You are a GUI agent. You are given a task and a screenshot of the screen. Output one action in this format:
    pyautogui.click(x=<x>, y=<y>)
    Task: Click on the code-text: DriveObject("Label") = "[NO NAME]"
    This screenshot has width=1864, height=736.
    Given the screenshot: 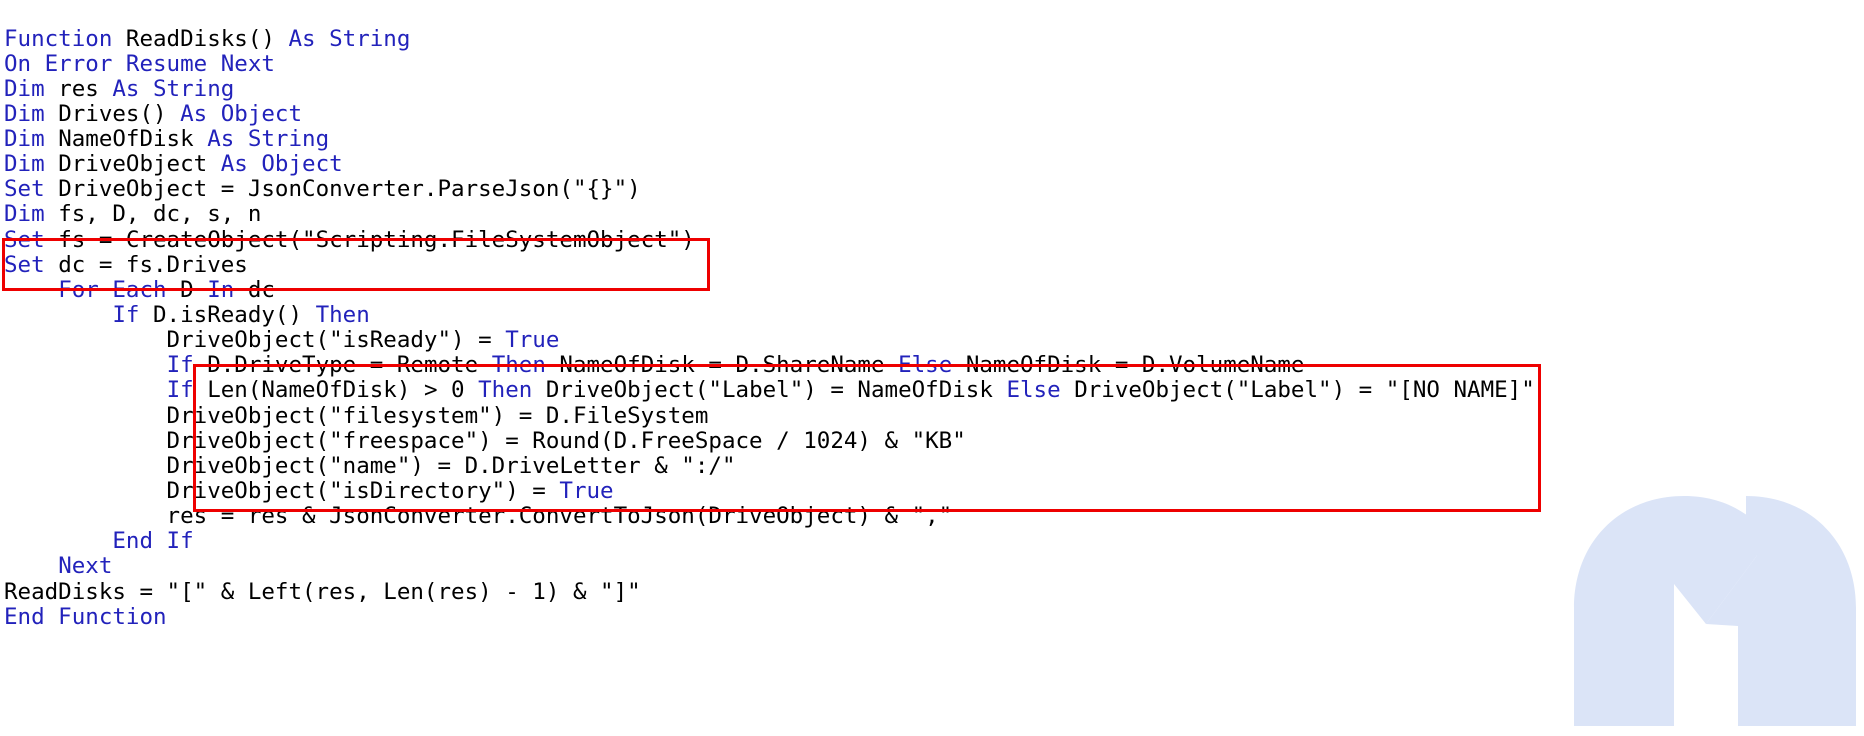 What is the action you would take?
    pyautogui.click(x=1304, y=390)
    